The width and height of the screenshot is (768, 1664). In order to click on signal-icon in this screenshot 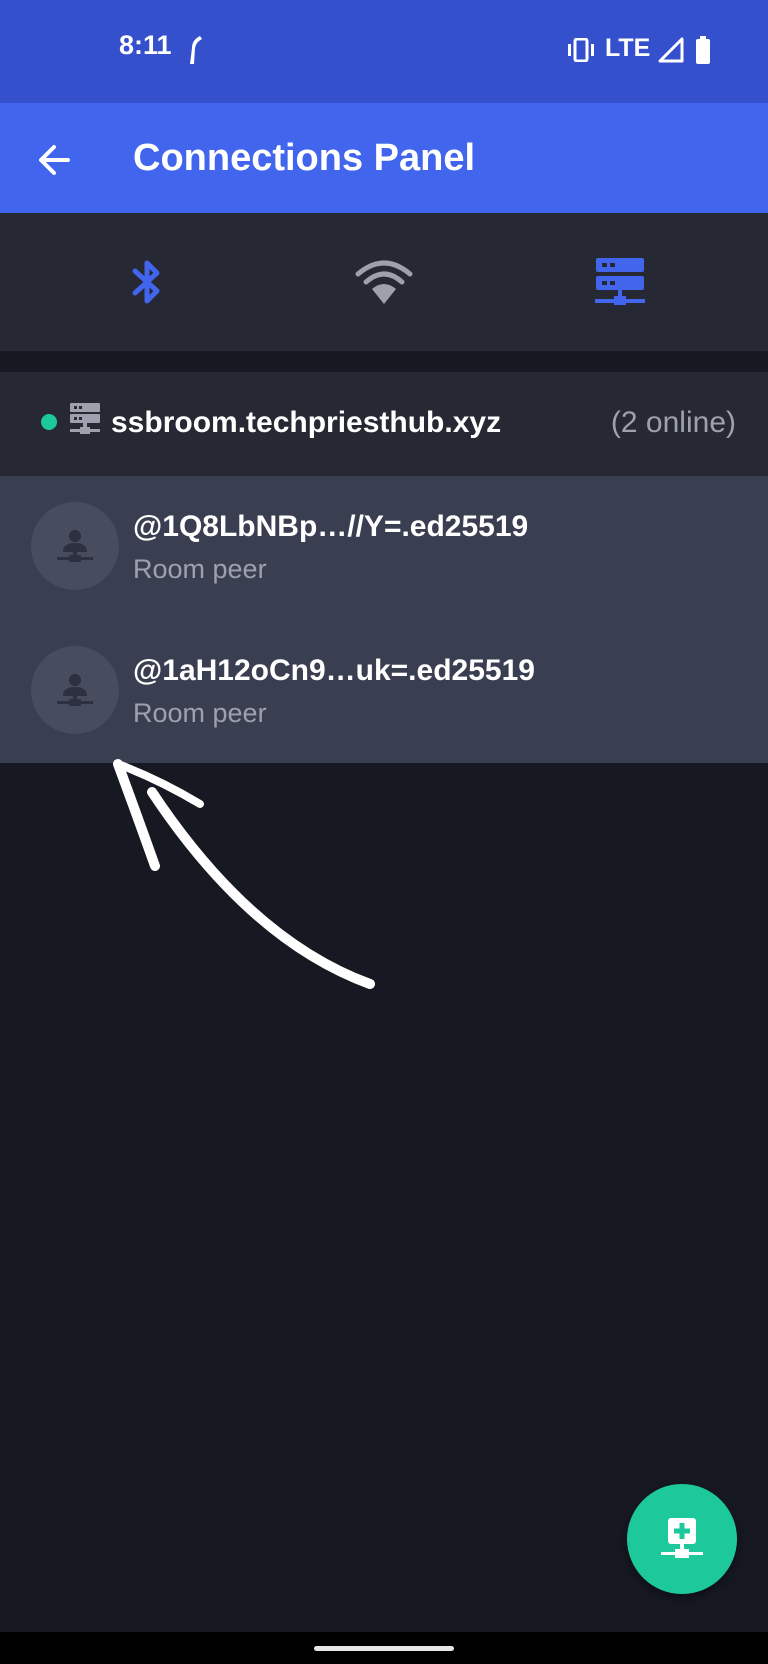, I will do `click(671, 50)`.